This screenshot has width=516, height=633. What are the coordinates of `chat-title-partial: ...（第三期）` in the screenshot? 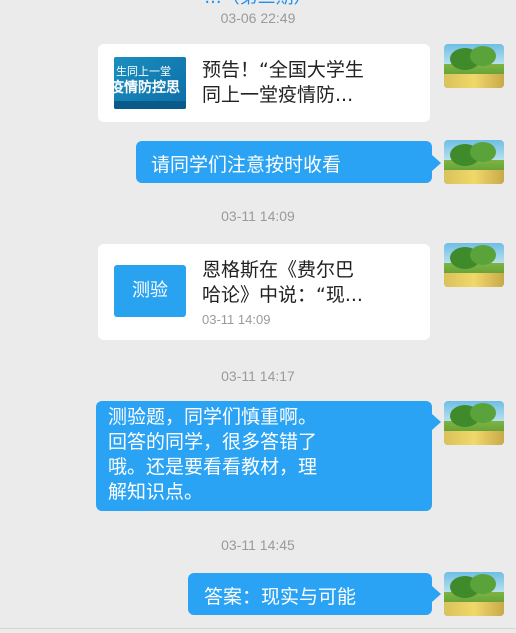 It's located at (258, 4).